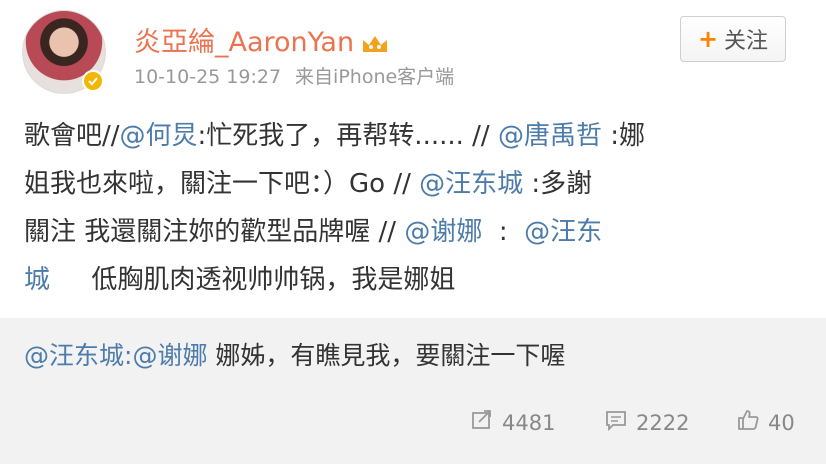  Describe the element at coordinates (663, 422) in the screenshot. I see `comment-count: 2222` at that location.